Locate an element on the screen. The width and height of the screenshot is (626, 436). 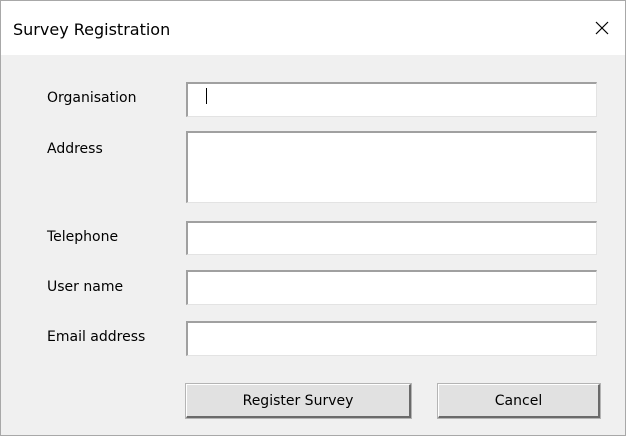
address-input is located at coordinates (391, 167).